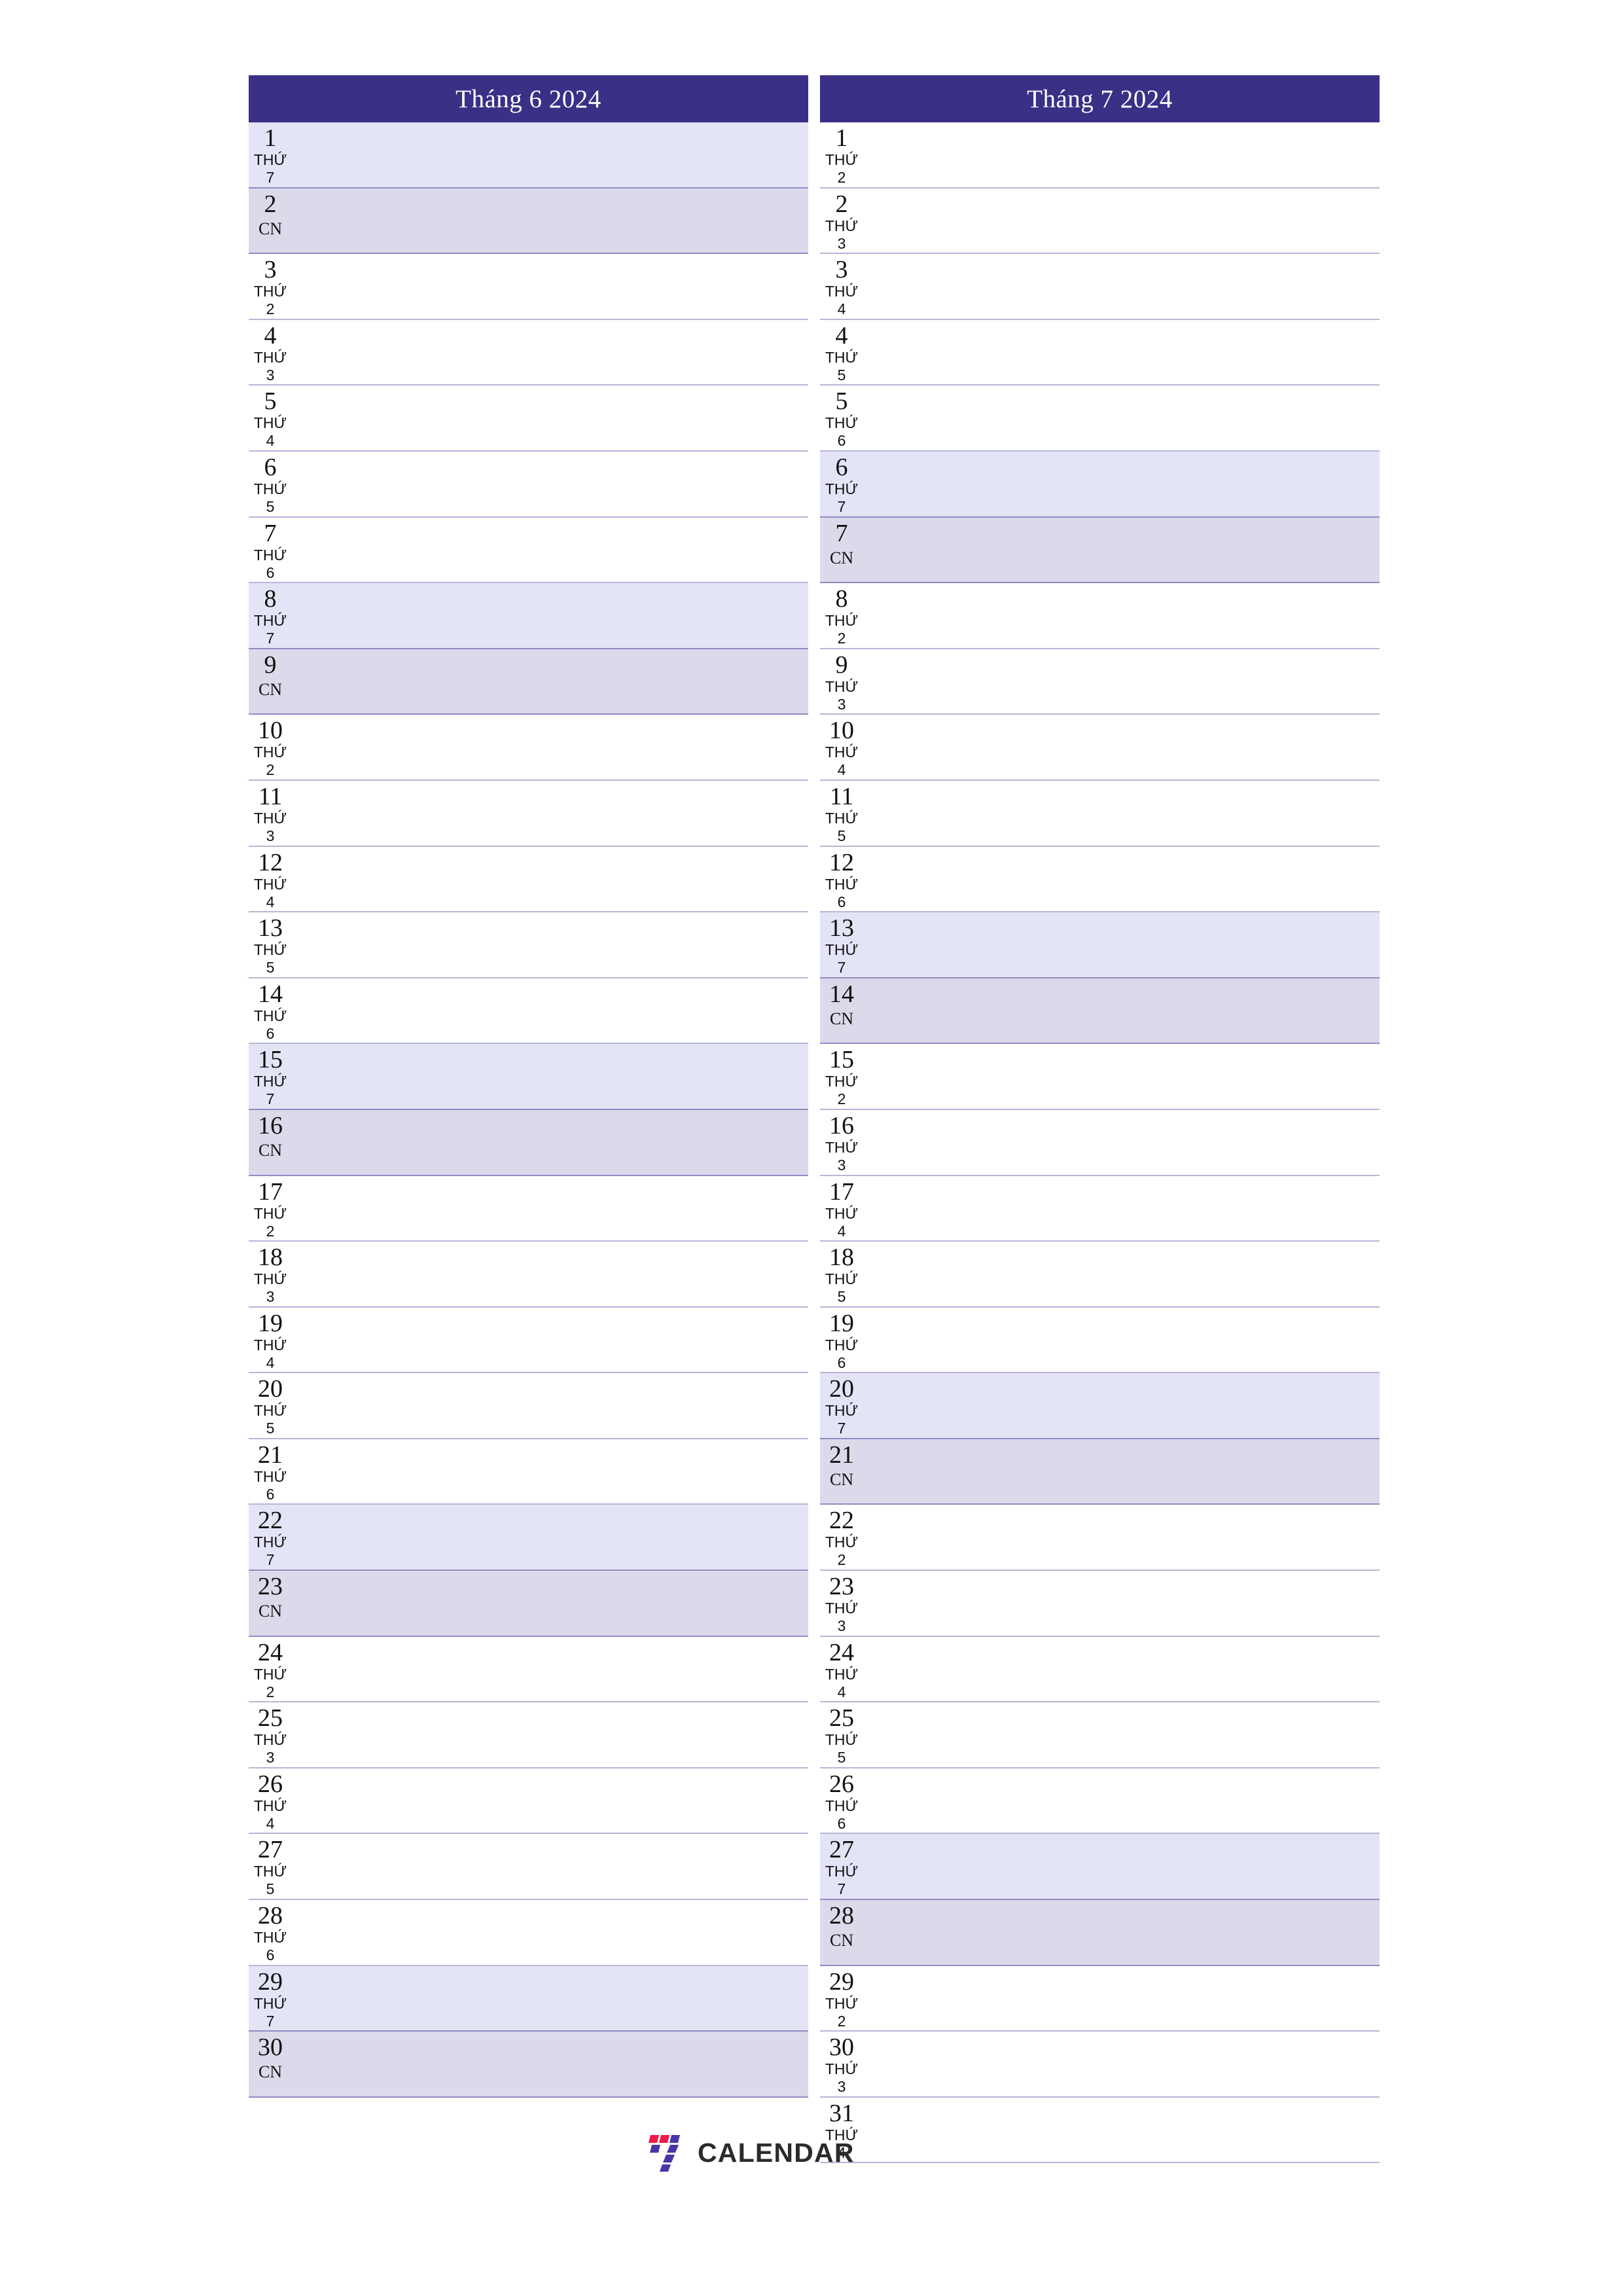  I want to click on day-row: 27 THỨ 5, so click(528, 1868).